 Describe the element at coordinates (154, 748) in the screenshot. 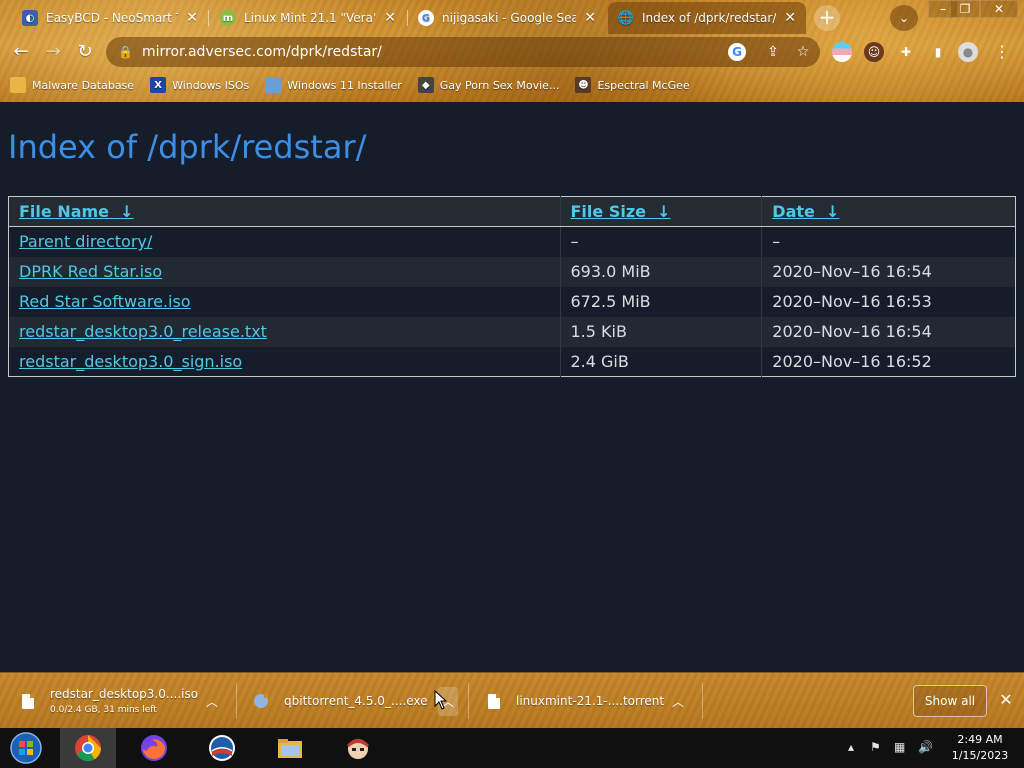

I see `taskbar-firefox` at that location.